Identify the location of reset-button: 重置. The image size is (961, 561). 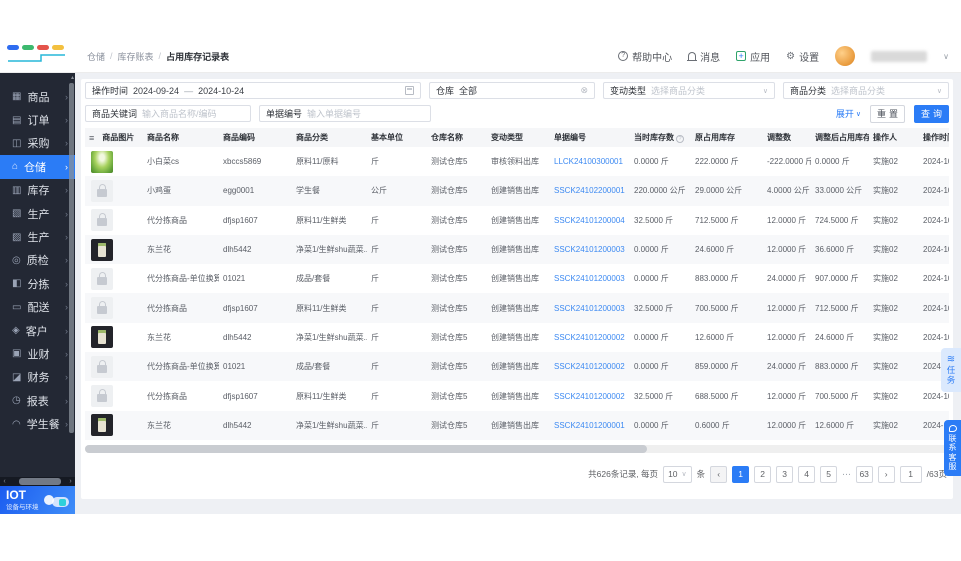
(887, 113).